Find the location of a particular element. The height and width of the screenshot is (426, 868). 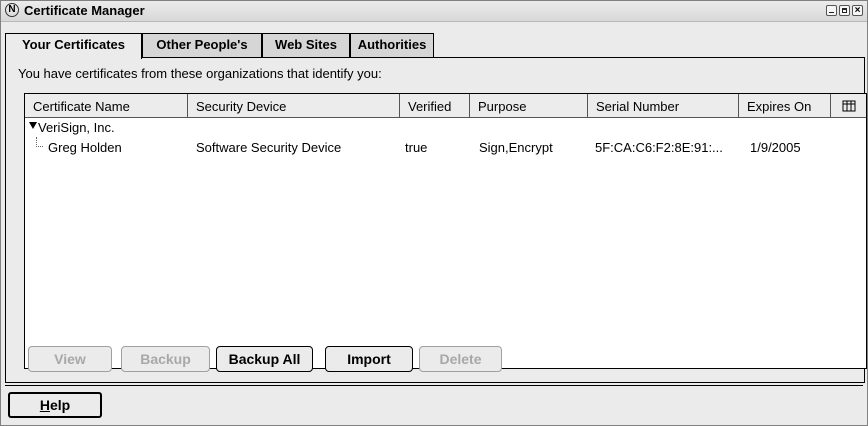

cell-security-device: Software Security Device is located at coordinates (269, 147).